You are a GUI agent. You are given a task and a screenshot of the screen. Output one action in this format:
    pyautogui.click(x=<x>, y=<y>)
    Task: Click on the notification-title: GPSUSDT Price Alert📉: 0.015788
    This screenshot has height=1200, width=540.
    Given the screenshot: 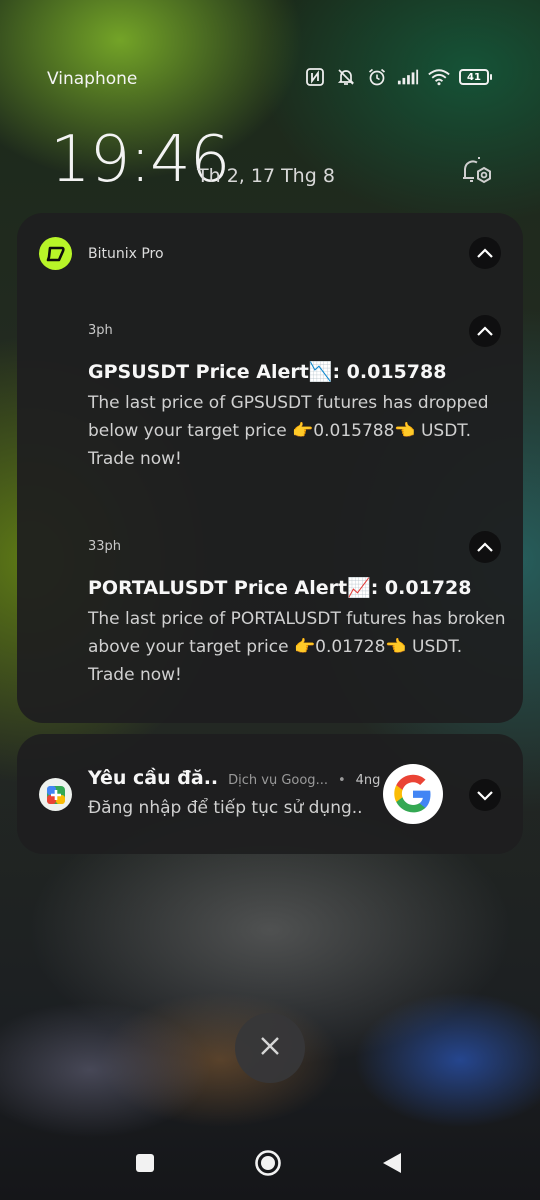 What is the action you would take?
    pyautogui.click(x=267, y=372)
    